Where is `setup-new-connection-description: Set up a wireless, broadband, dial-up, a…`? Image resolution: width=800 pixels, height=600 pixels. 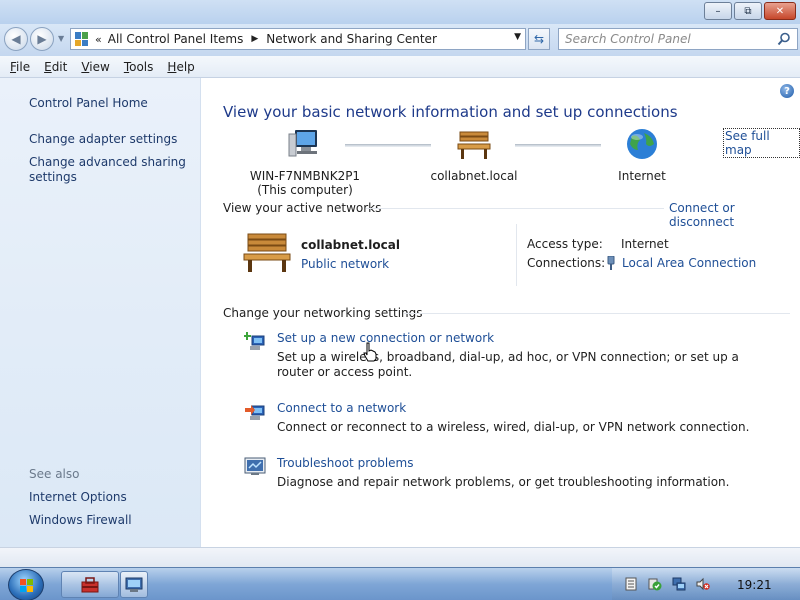
setup-new-connection-description: Set up a wireless, broadband, dial-up, a… is located at coordinates (508, 364).